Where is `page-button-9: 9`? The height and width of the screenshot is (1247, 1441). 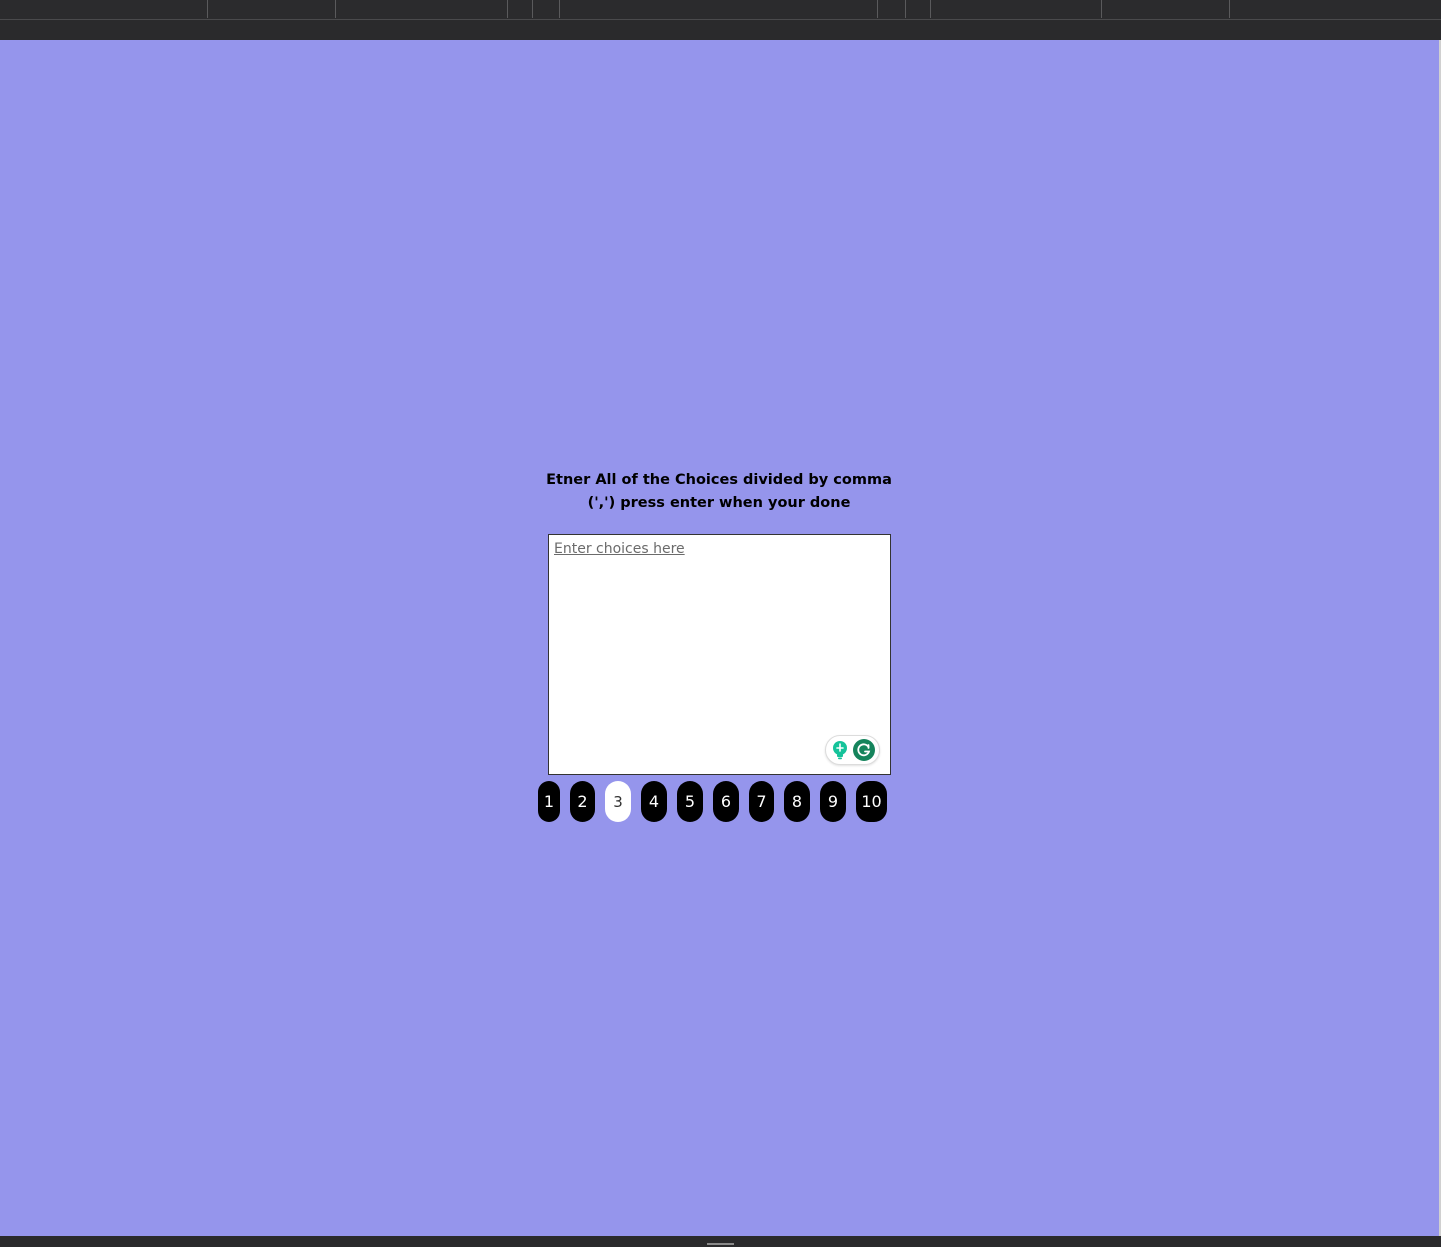 page-button-9: 9 is located at coordinates (833, 801).